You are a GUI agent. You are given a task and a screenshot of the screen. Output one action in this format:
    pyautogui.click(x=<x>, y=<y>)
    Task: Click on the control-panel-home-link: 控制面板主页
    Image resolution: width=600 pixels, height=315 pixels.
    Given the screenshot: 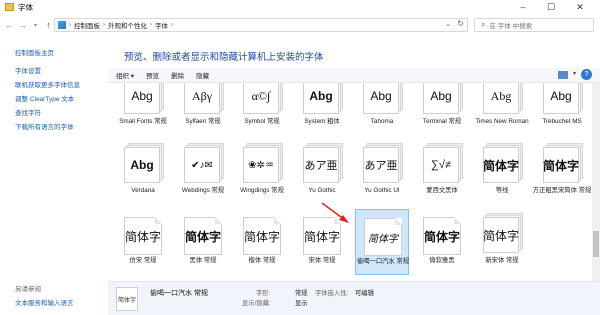 What is the action you would take?
    pyautogui.click(x=34, y=52)
    